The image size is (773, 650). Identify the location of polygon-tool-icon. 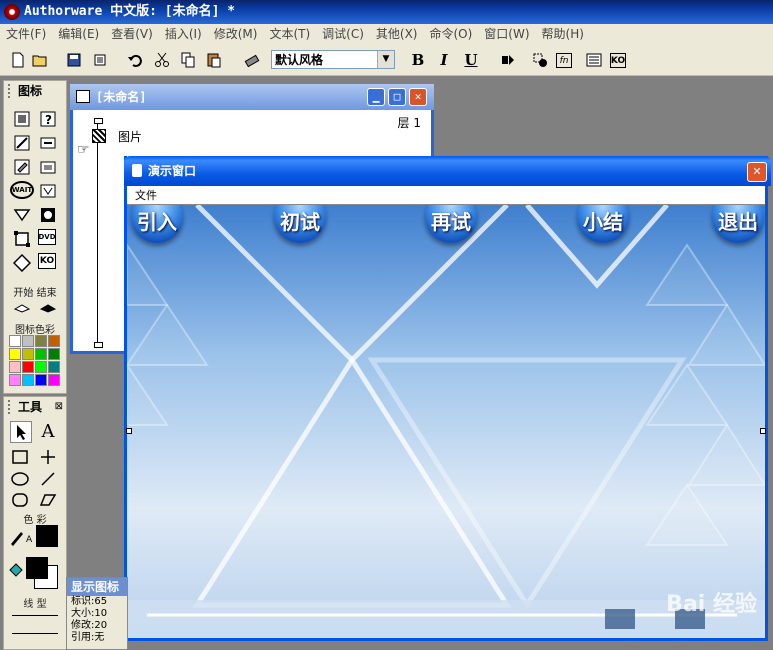
(48, 500).